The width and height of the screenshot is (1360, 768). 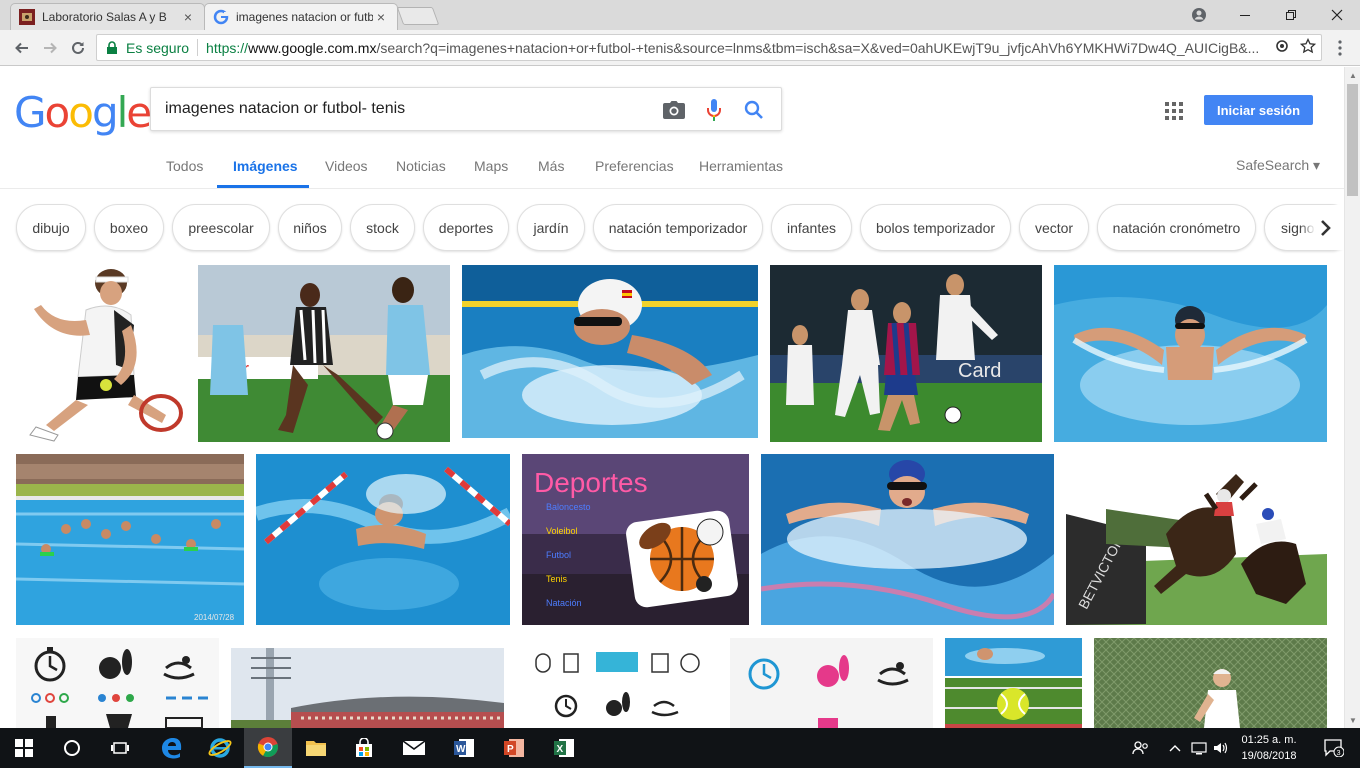 What do you see at coordinates (268, 748) in the screenshot?
I see `chrome-taskbar-icon` at bounding box center [268, 748].